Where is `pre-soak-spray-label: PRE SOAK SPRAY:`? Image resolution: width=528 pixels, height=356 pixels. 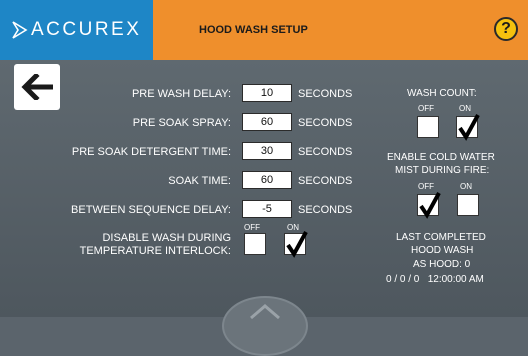 pre-soak-spray-label: PRE SOAK SPRAY: is located at coordinates (181, 123).